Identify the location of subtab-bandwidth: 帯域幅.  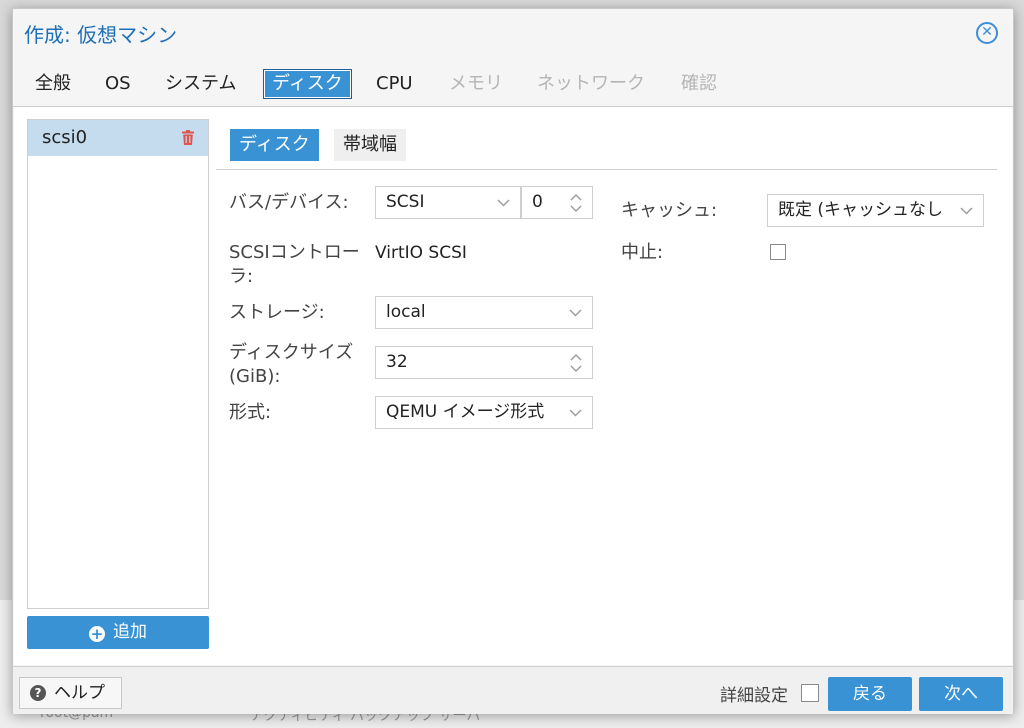
(370, 145).